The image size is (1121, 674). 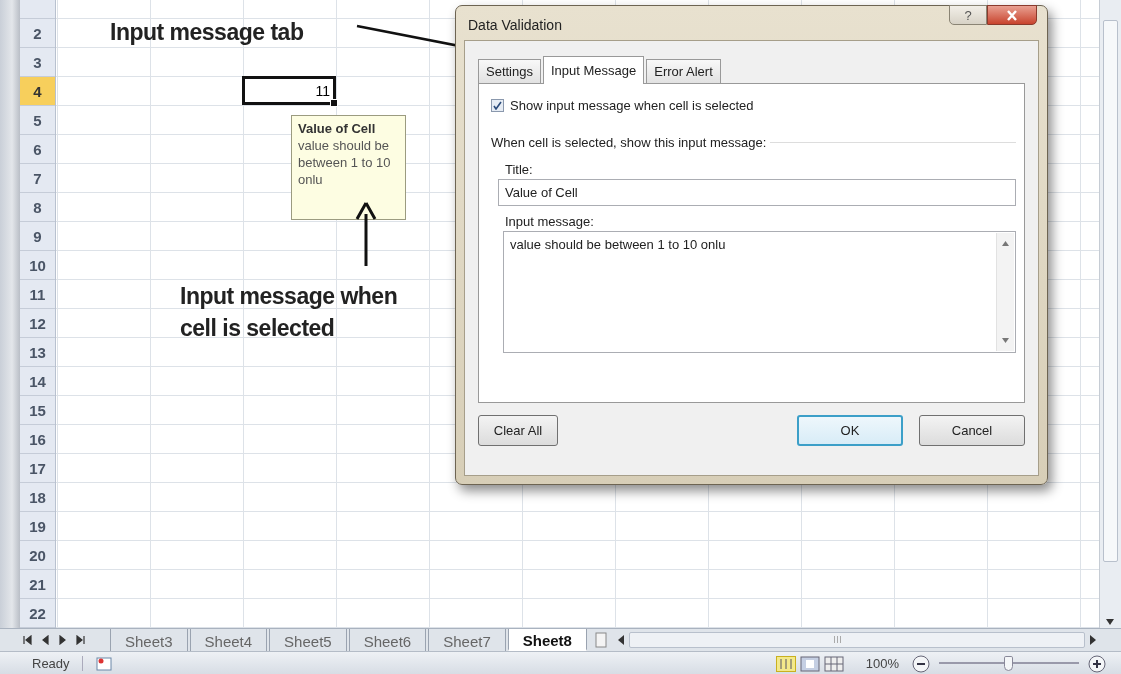 I want to click on row-header: 18, so click(x=37, y=497).